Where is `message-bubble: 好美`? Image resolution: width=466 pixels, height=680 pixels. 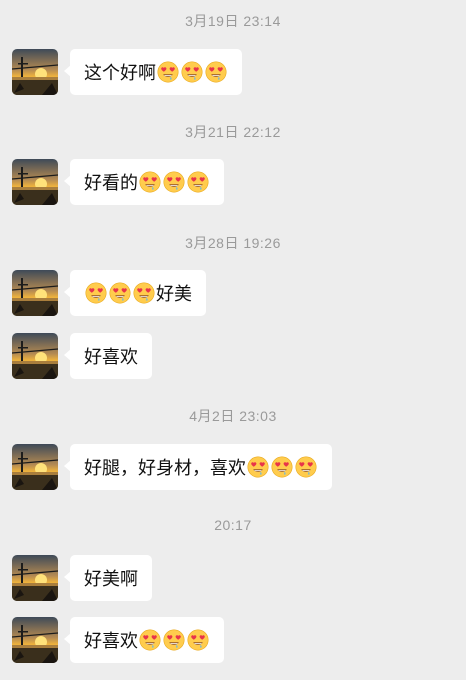
message-bubble: 好美 is located at coordinates (135, 293).